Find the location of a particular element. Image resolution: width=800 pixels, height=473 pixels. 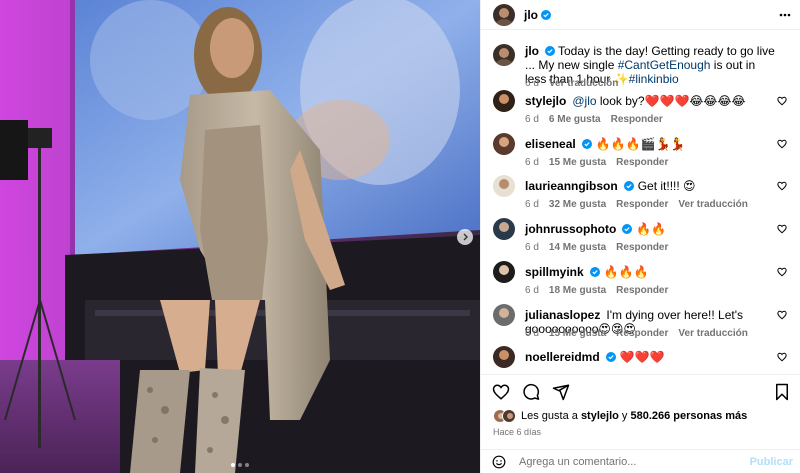

comment-meta: 6 d 15 Me gusta Responder is located at coordinates (601, 162).